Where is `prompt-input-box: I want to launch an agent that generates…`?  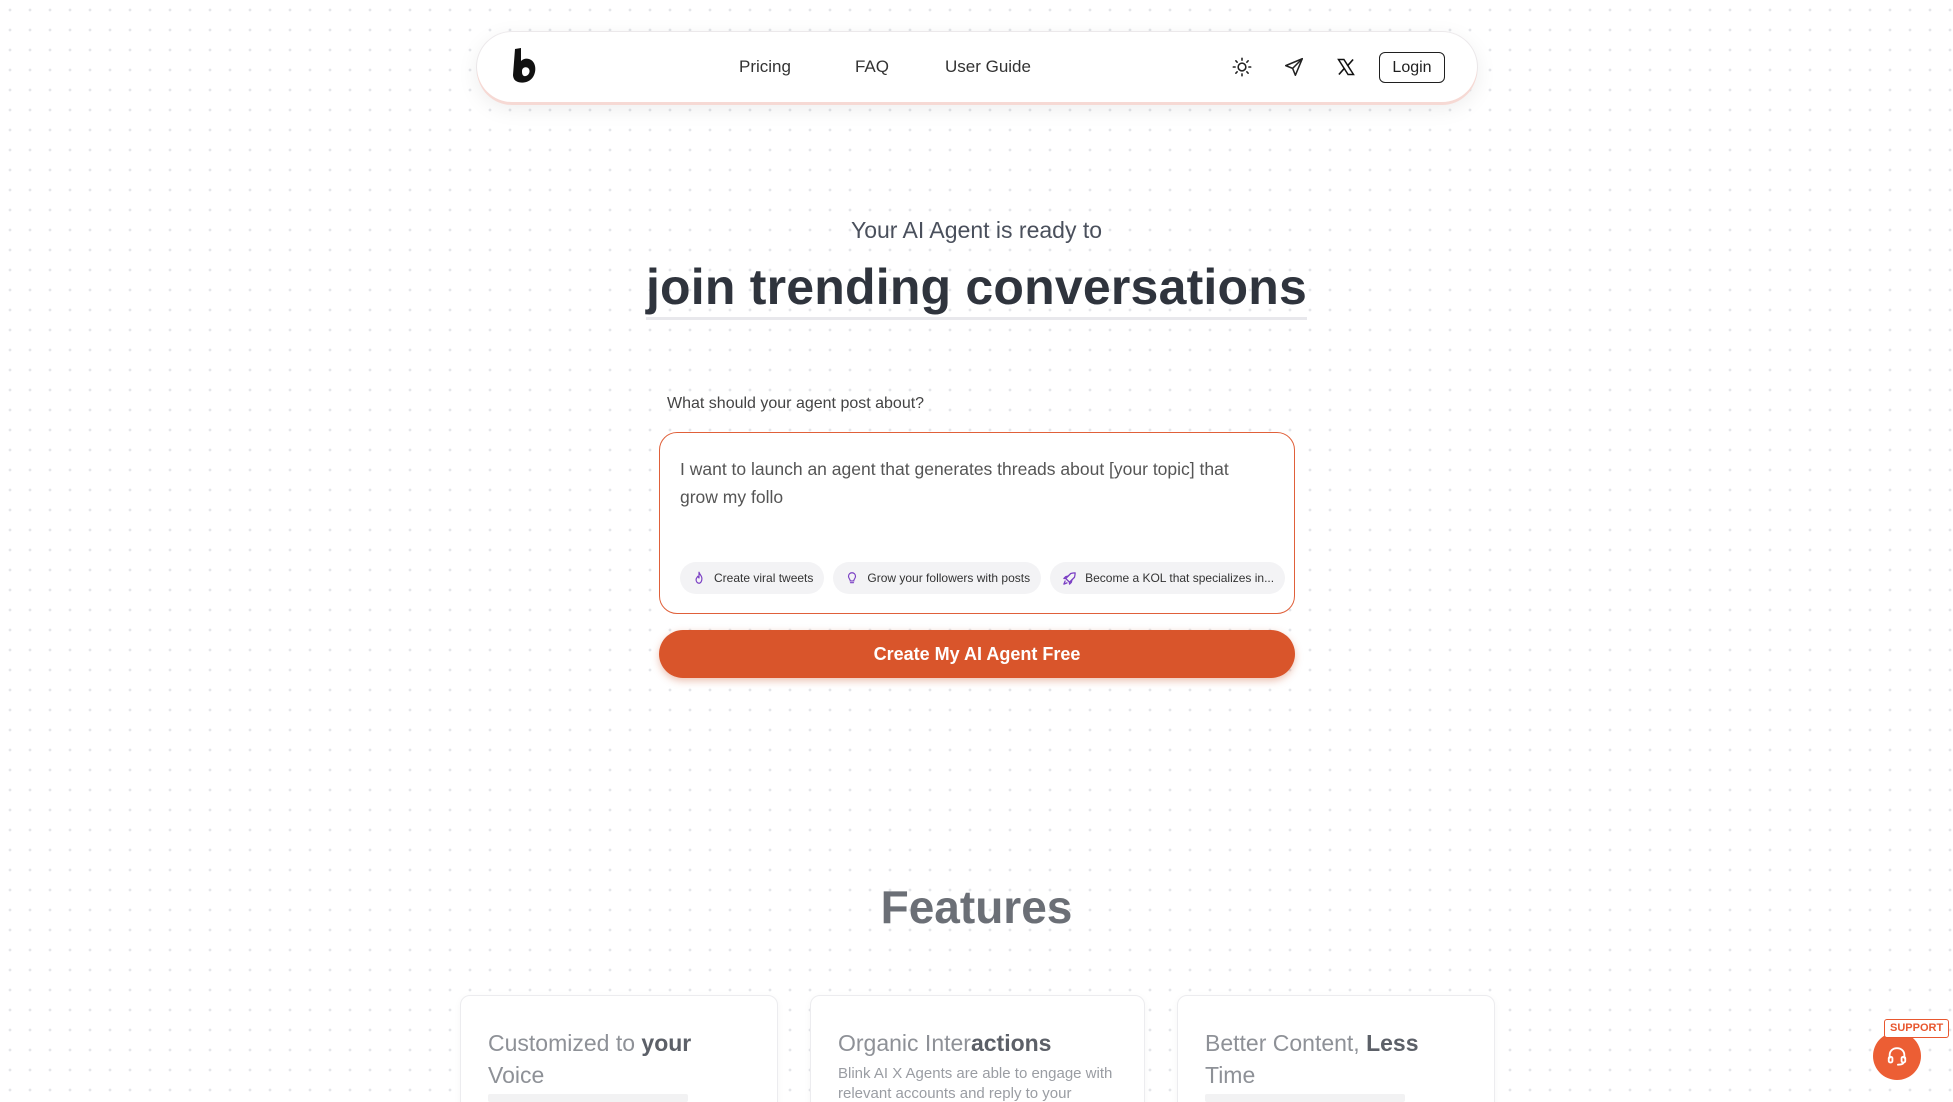
prompt-input-box: I want to launch an agent that generates… is located at coordinates (977, 523).